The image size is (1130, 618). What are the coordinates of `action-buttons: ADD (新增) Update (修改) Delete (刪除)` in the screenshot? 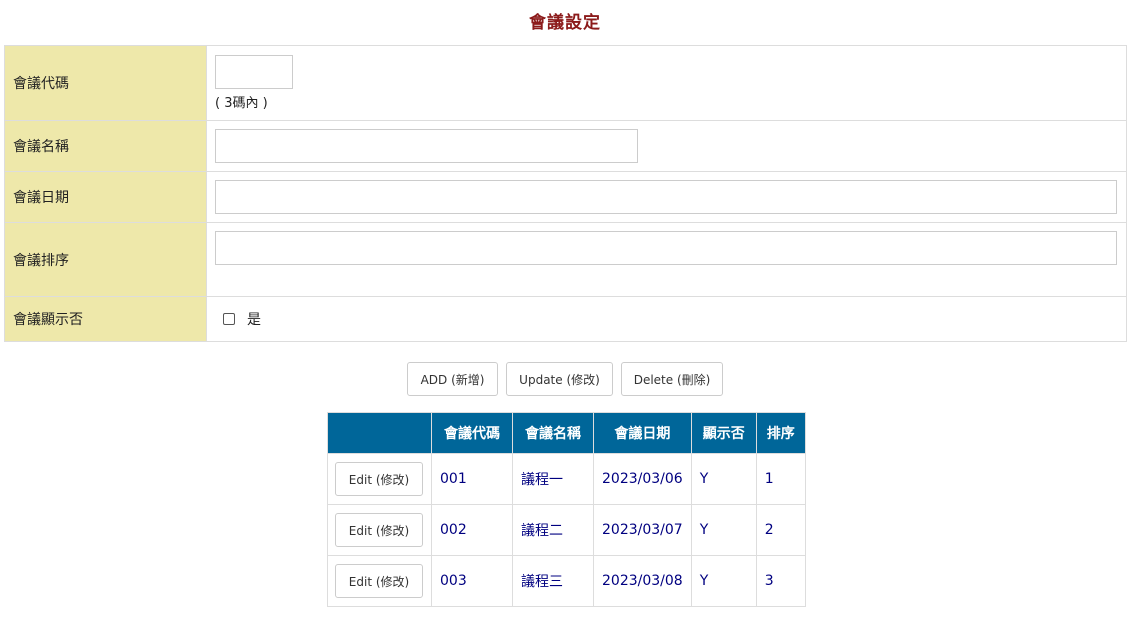 It's located at (565, 379).